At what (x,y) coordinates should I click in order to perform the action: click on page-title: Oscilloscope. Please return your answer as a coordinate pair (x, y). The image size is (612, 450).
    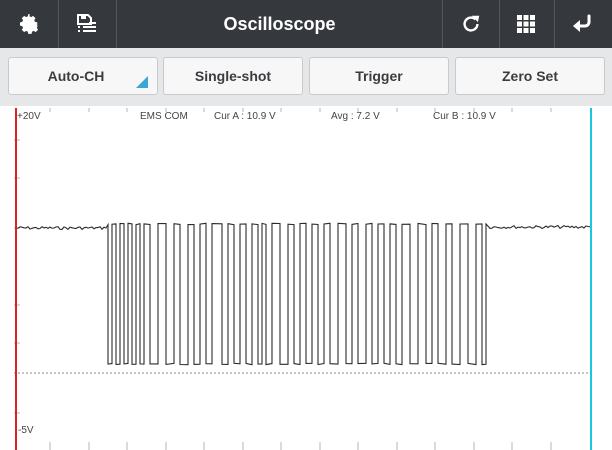
    Looking at the image, I should click on (279, 23).